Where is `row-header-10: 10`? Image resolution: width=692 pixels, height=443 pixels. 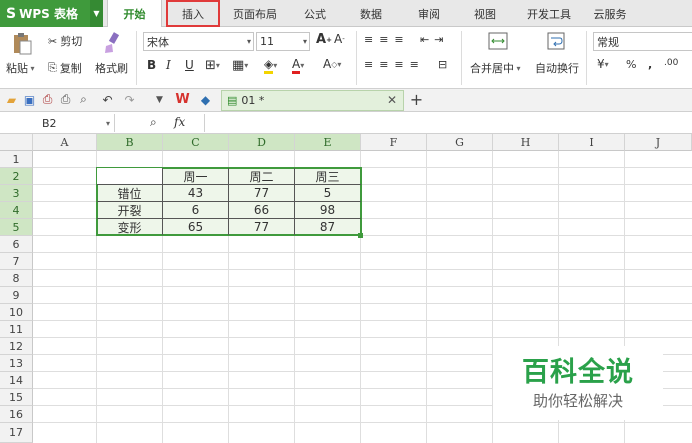 row-header-10: 10 is located at coordinates (16, 312).